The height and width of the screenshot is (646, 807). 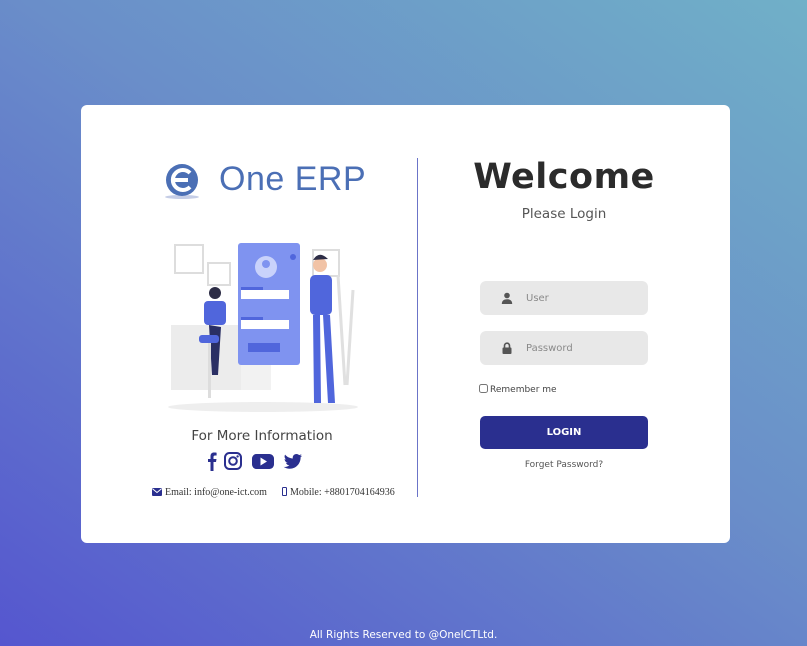 I want to click on welcome-heading: Welcome, so click(x=564, y=177).